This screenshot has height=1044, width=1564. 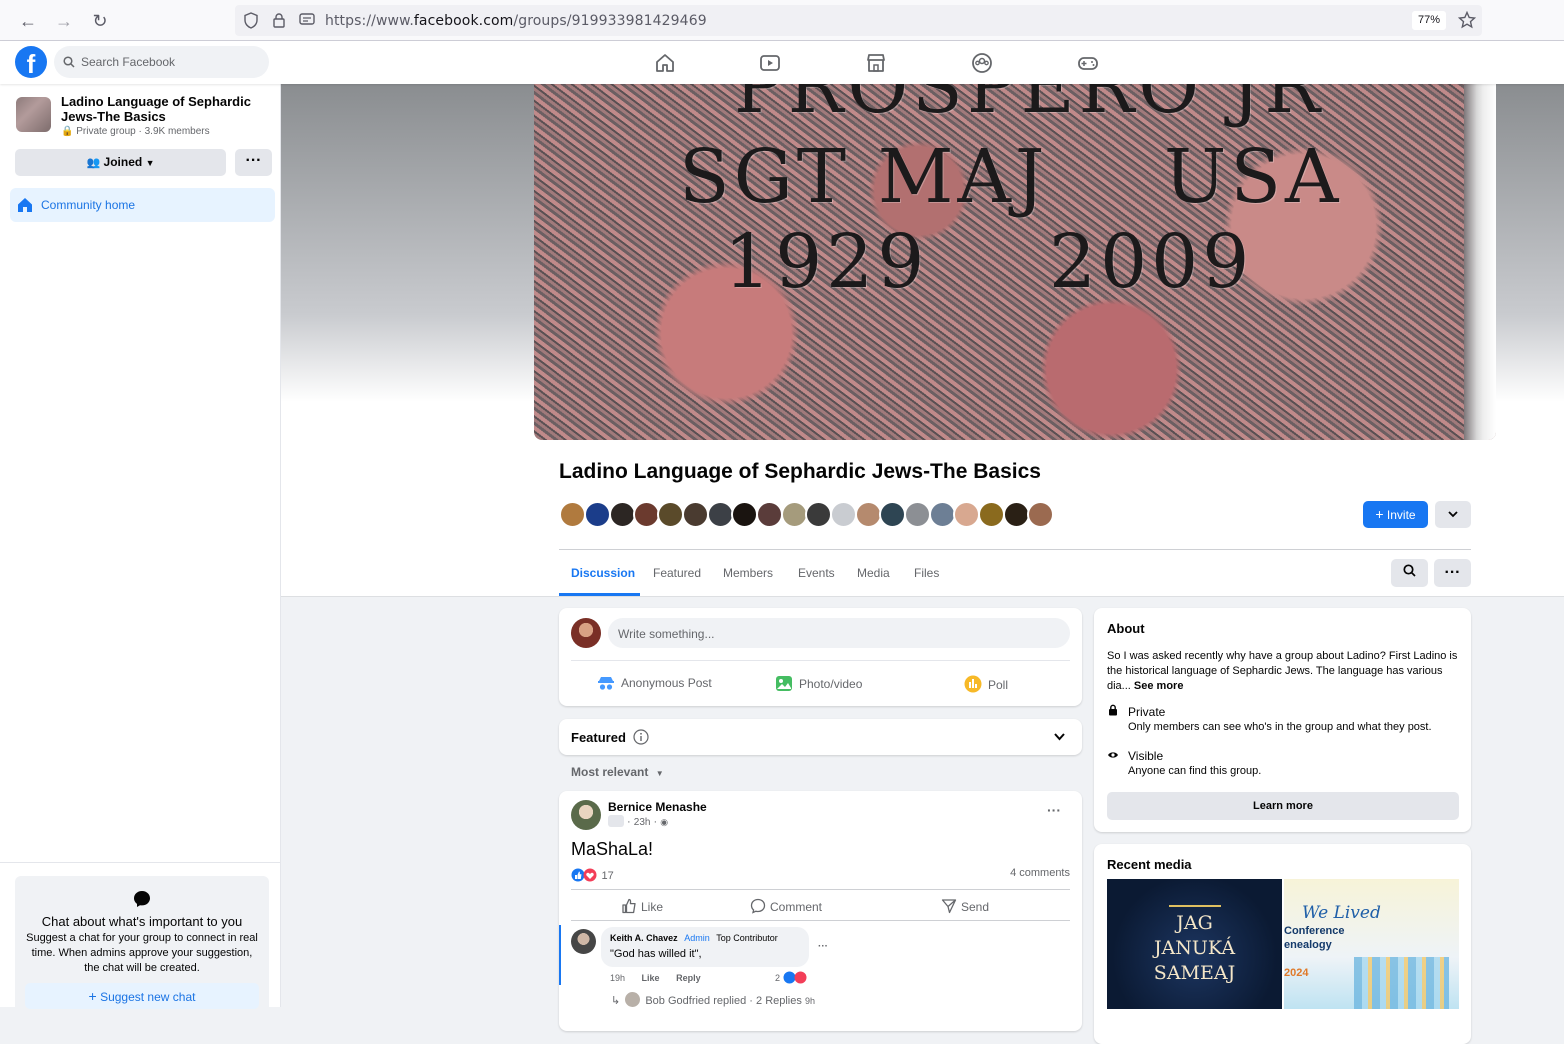 I want to click on cover-engraving-line1: PROSPERO JR, so click(x=1029, y=107).